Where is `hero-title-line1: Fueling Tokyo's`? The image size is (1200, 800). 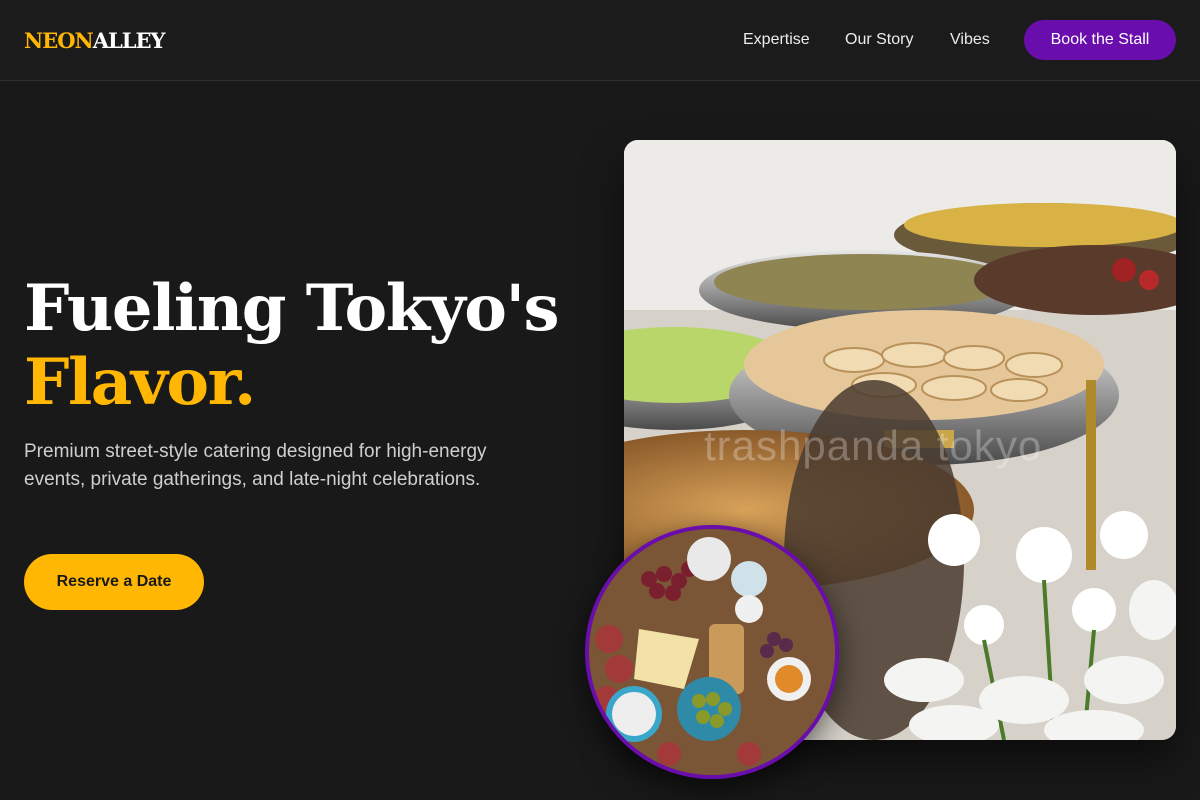 hero-title-line1: Fueling Tokyo's is located at coordinates (292, 308).